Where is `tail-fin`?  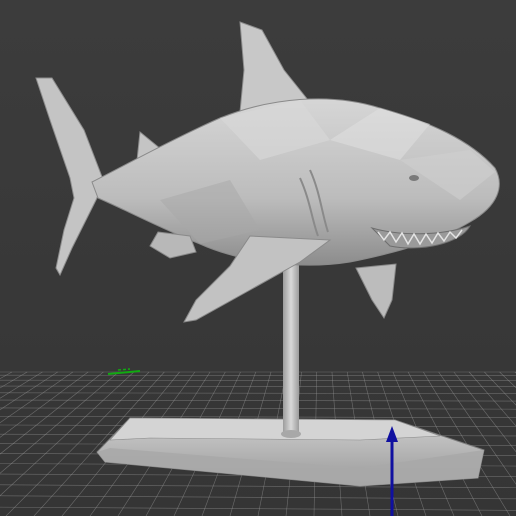
tail-fin is located at coordinates (70, 177).